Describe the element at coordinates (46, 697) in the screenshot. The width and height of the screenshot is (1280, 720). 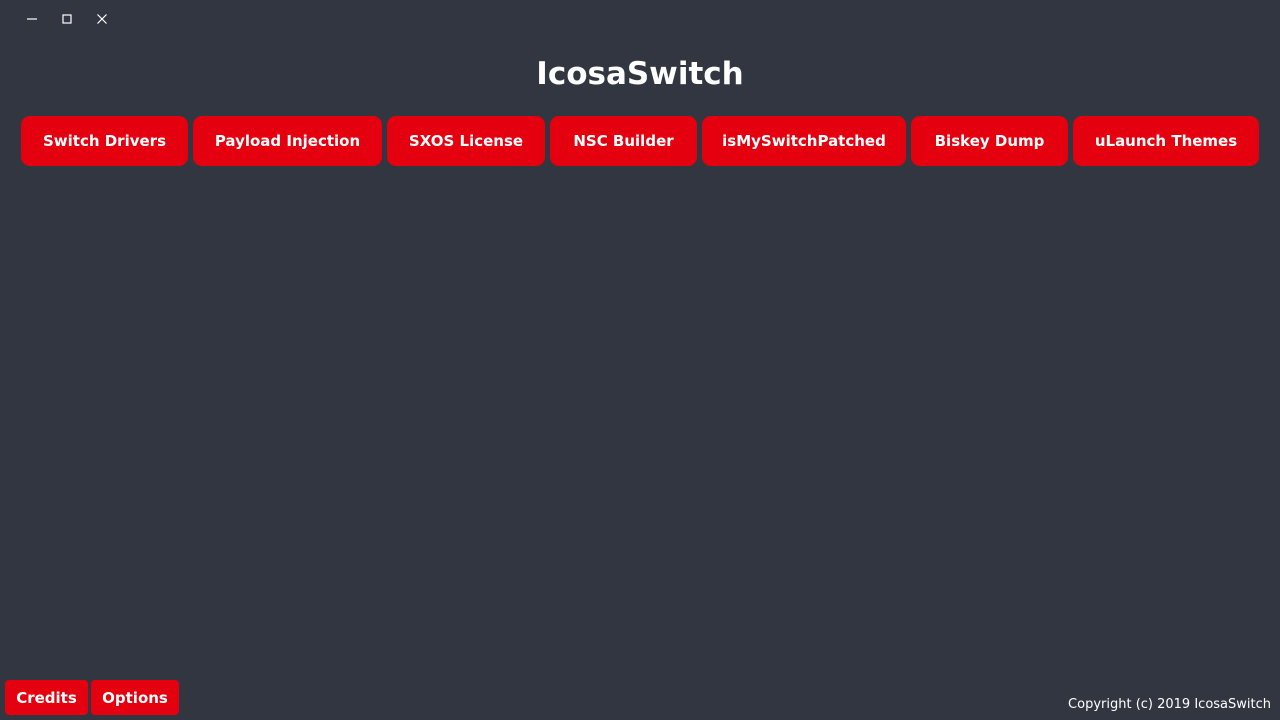
I see `credits-button: Credits` at that location.